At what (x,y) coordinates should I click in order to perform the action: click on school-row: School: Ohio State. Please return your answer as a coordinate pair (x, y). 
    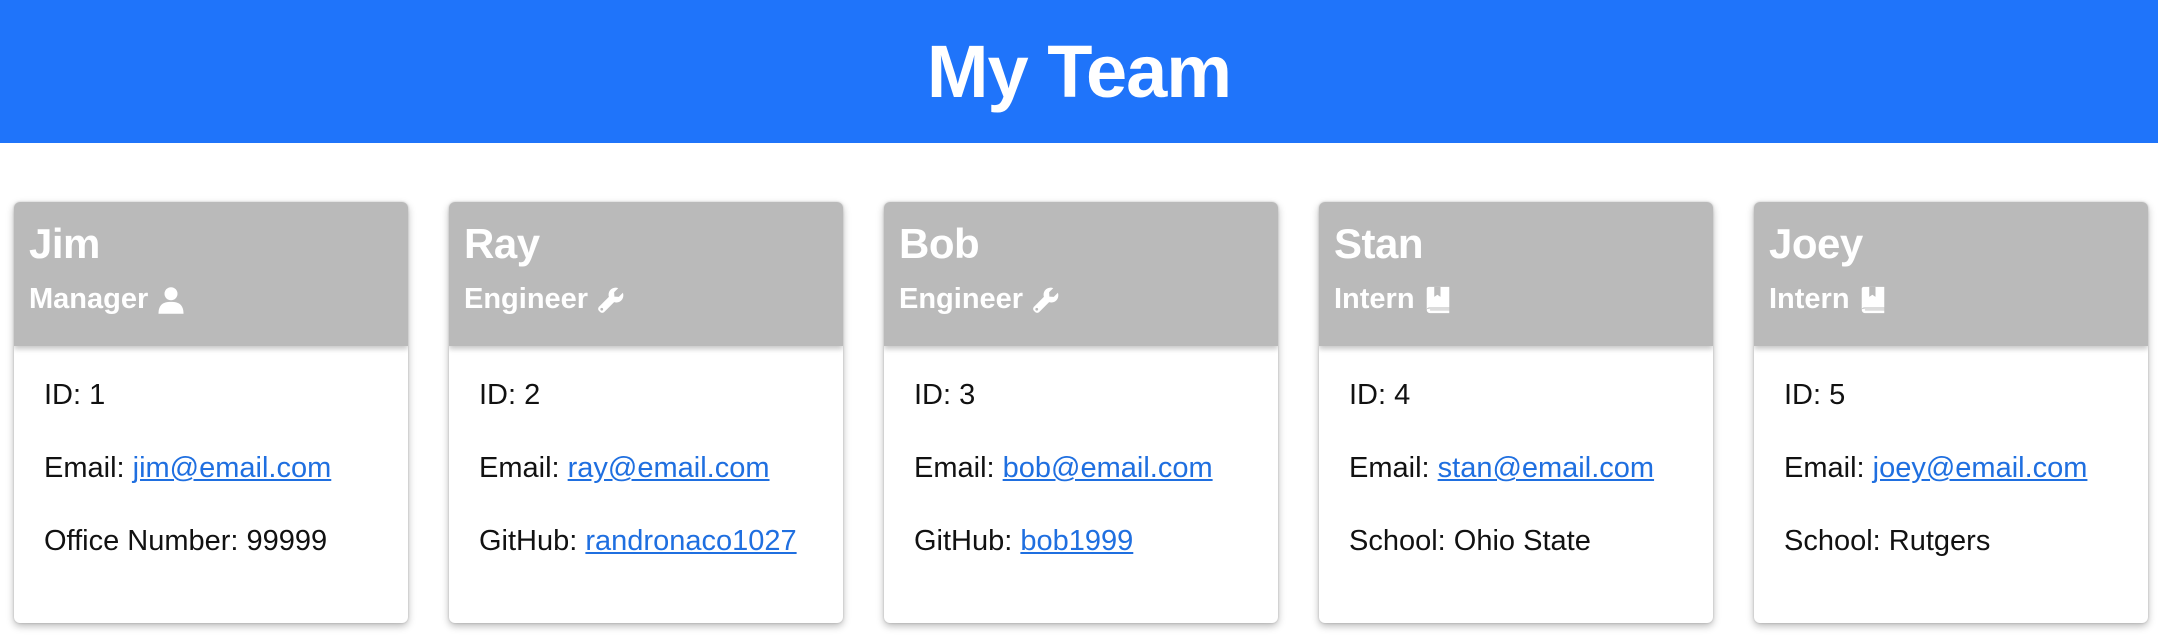
    Looking at the image, I should click on (1470, 541).